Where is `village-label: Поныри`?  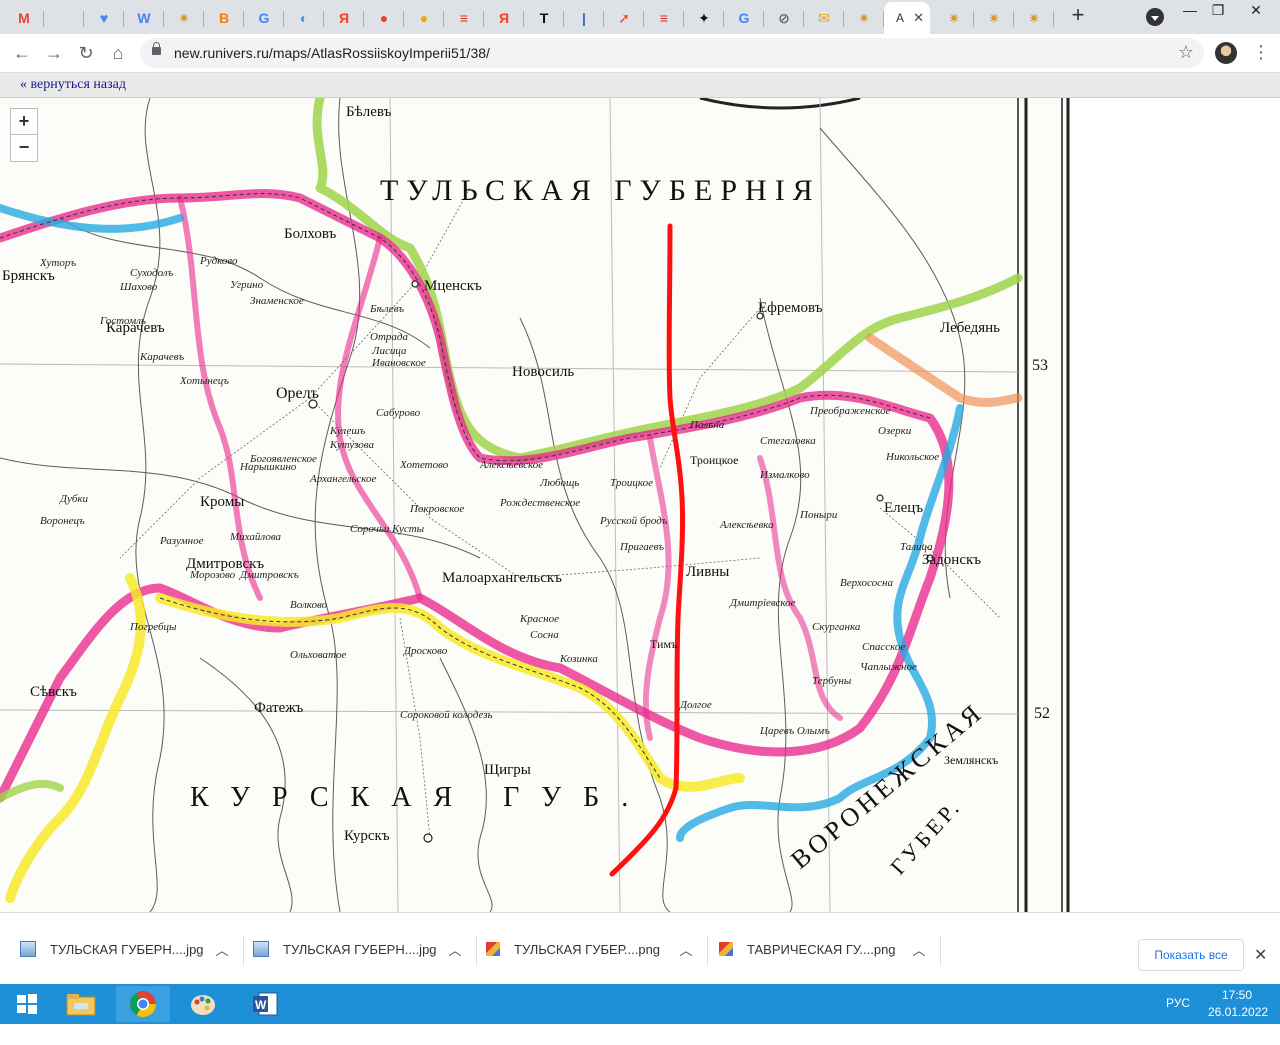
village-label: Поныри is located at coordinates (818, 515).